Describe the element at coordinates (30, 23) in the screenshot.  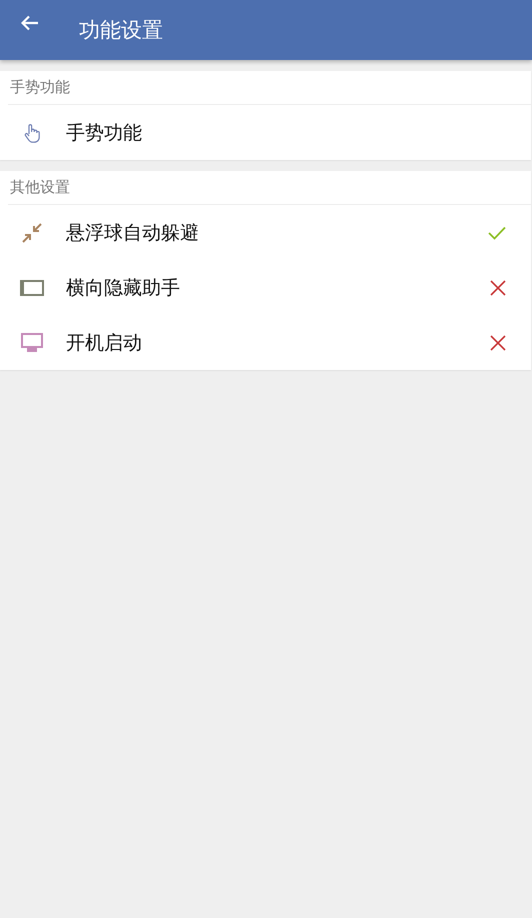
I see `back-arrow-icon` at that location.